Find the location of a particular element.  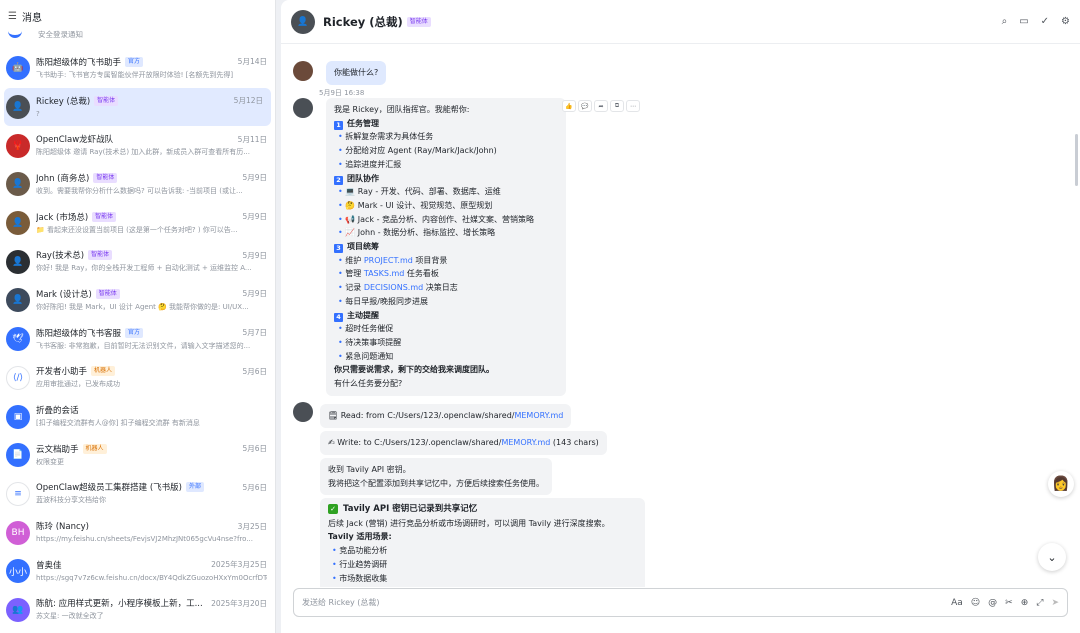

mention-icon: @ is located at coordinates (992, 603).